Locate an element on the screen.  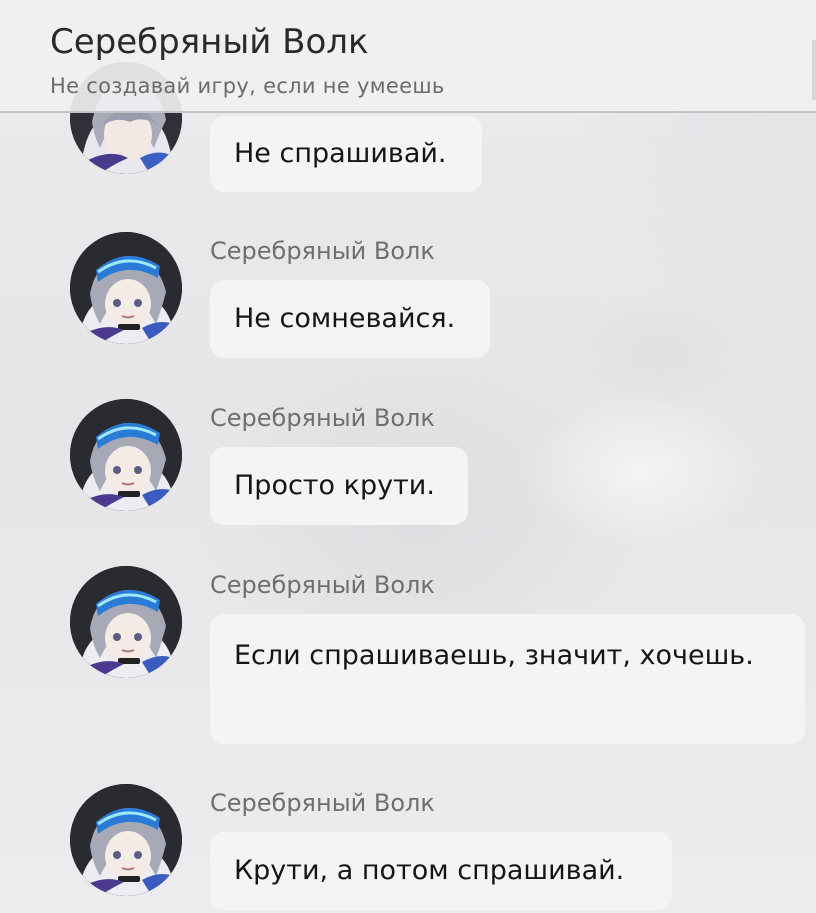
message-text: Если спрашиваешь, значит, хочешь. is located at coordinates (494, 655).